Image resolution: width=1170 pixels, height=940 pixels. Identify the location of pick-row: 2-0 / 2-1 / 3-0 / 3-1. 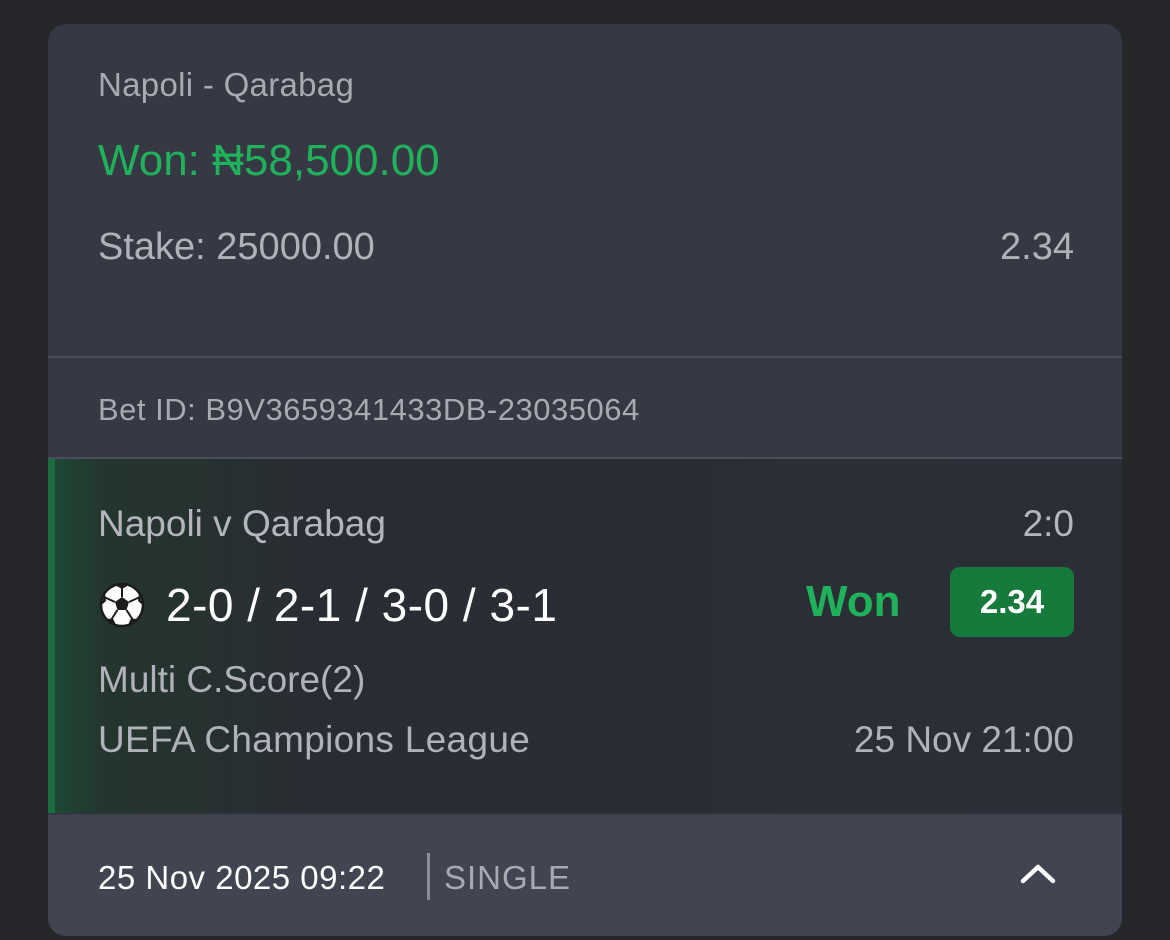
(327, 605).